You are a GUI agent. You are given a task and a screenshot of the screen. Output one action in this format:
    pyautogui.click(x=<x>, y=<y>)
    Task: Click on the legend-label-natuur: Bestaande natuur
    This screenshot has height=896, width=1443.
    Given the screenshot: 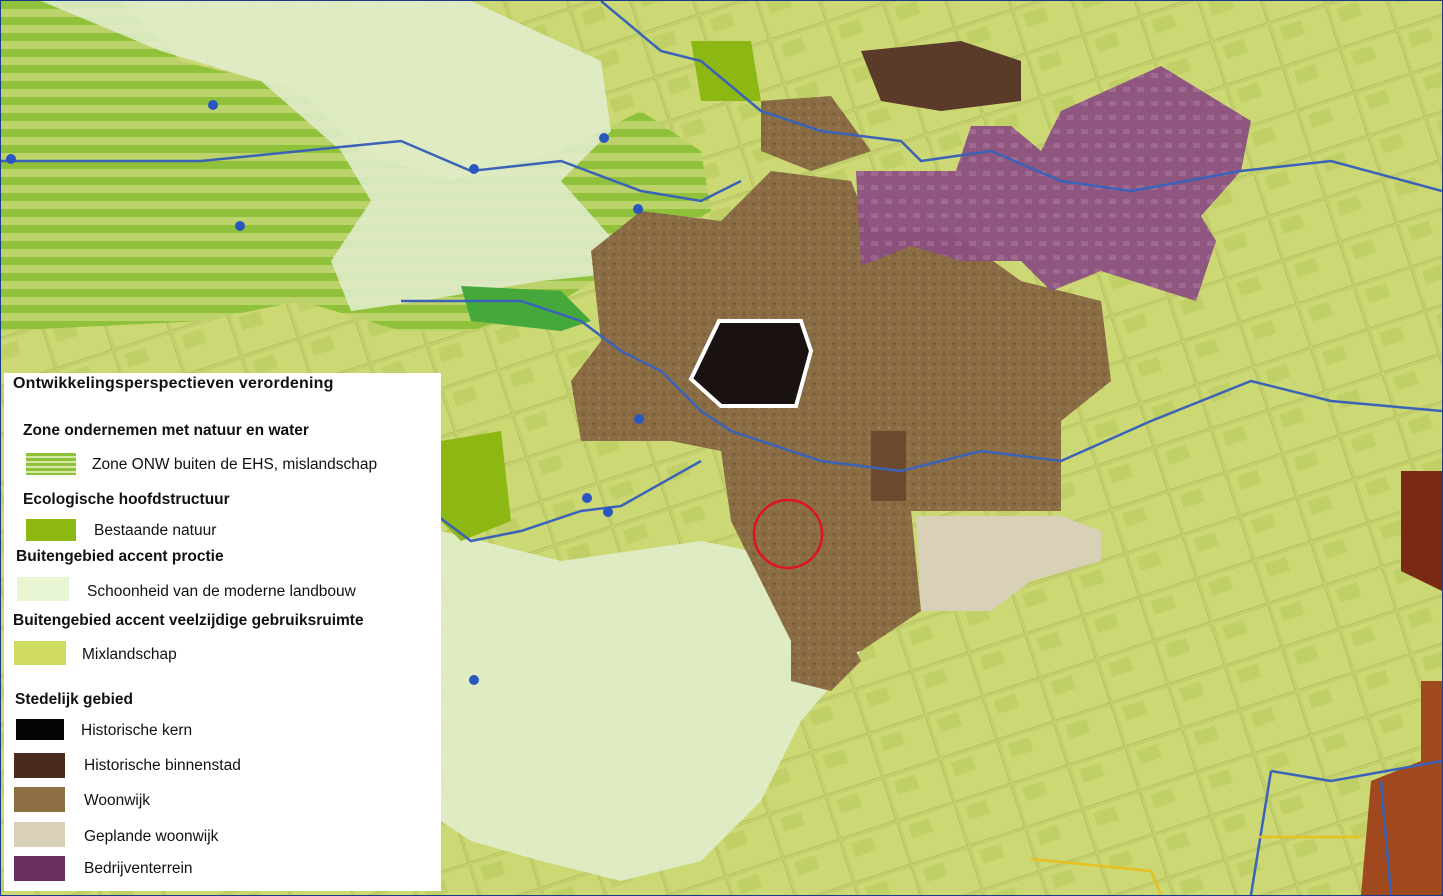 What is the action you would take?
    pyautogui.click(x=155, y=530)
    